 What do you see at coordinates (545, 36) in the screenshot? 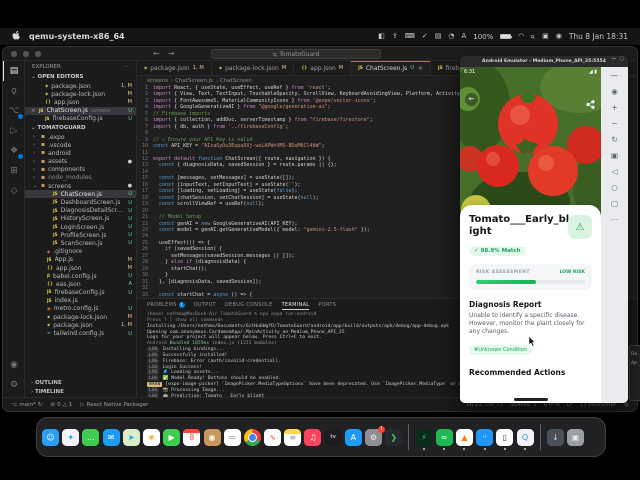
I see `control-center-icon: ▣` at bounding box center [545, 36].